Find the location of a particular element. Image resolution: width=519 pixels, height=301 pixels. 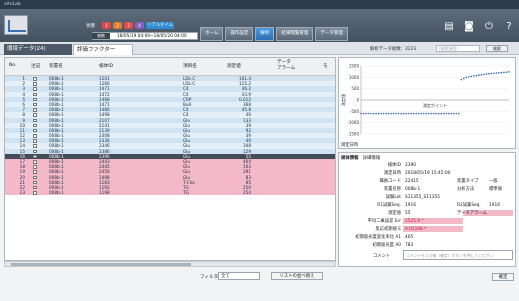

detail-value: 1916 is located at coordinates (410, 205).